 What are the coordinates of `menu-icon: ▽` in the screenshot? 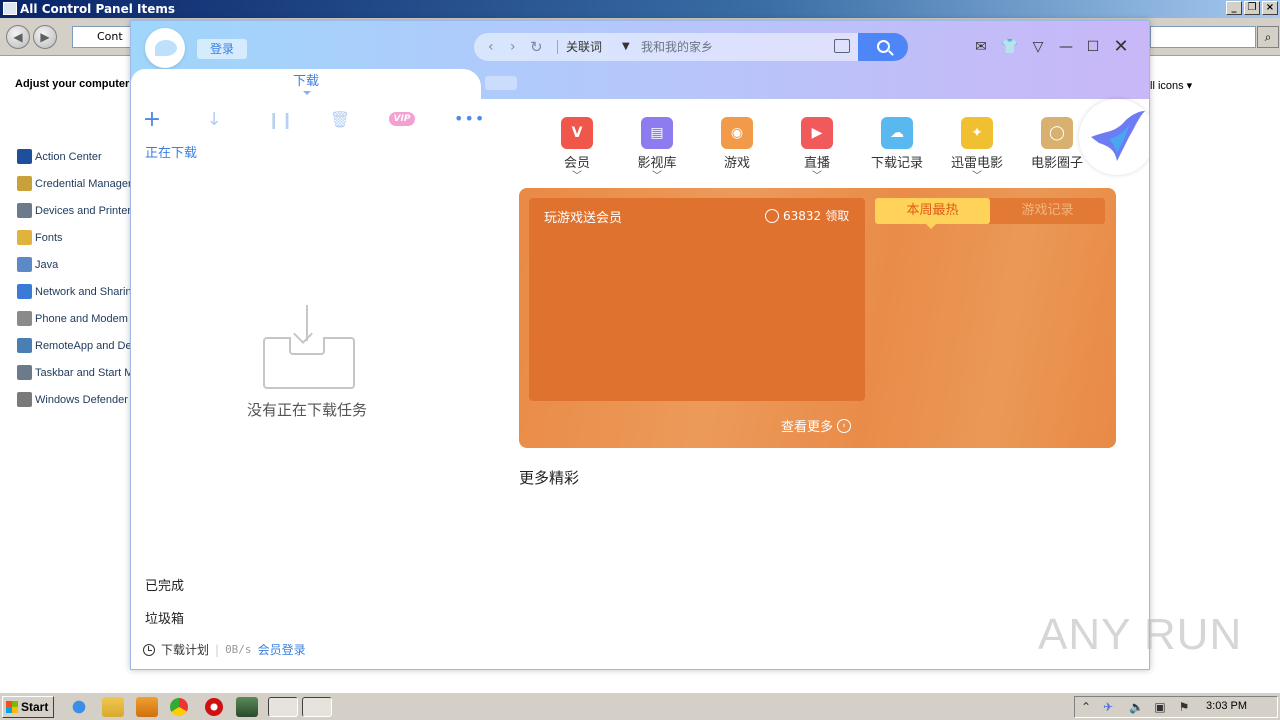 It's located at (1038, 47).